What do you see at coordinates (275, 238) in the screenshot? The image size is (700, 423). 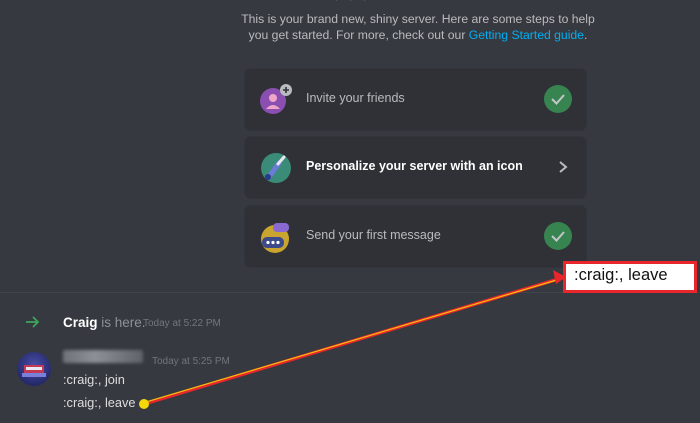 I see `message-bubble-icon` at bounding box center [275, 238].